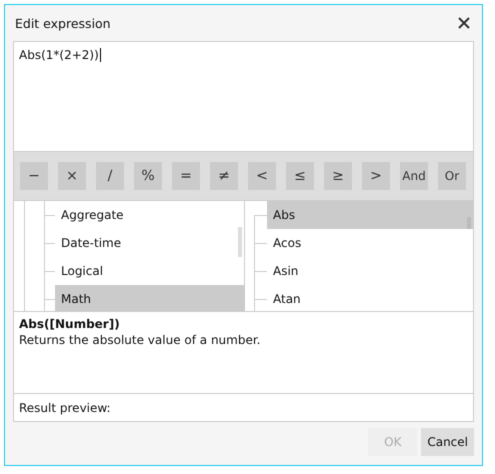 This screenshot has width=495, height=474. What do you see at coordinates (447, 442) in the screenshot?
I see `dialog-button: Cancel` at bounding box center [447, 442].